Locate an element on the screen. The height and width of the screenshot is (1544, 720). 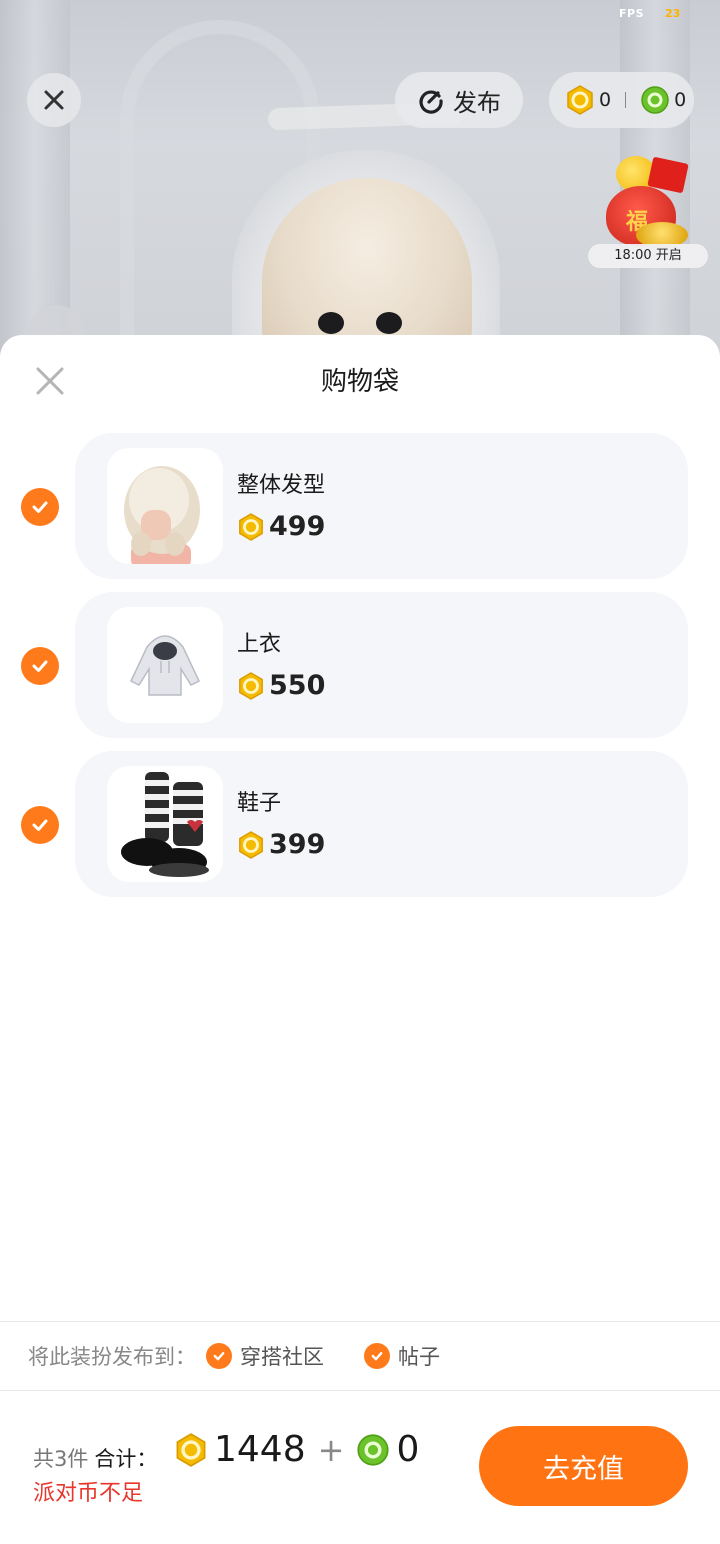
item-count: 共3件 合计： is located at coordinates (95, 1458).